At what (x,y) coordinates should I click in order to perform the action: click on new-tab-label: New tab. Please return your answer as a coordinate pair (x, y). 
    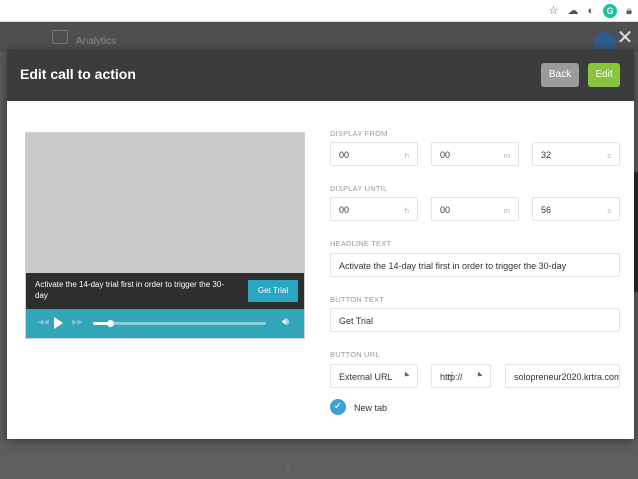
    Looking at the image, I should click on (371, 408).